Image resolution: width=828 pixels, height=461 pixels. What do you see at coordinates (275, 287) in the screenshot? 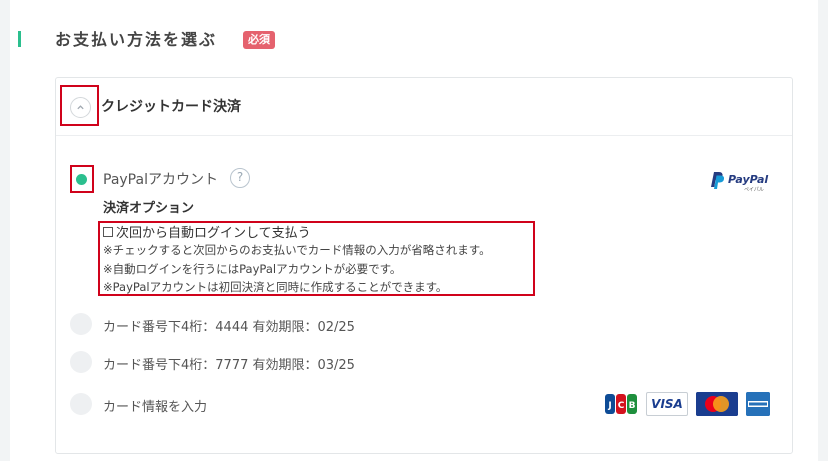
I see `note-line: ※PayPalアカウントは初回決済と同時に作成することができます。` at bounding box center [275, 287].